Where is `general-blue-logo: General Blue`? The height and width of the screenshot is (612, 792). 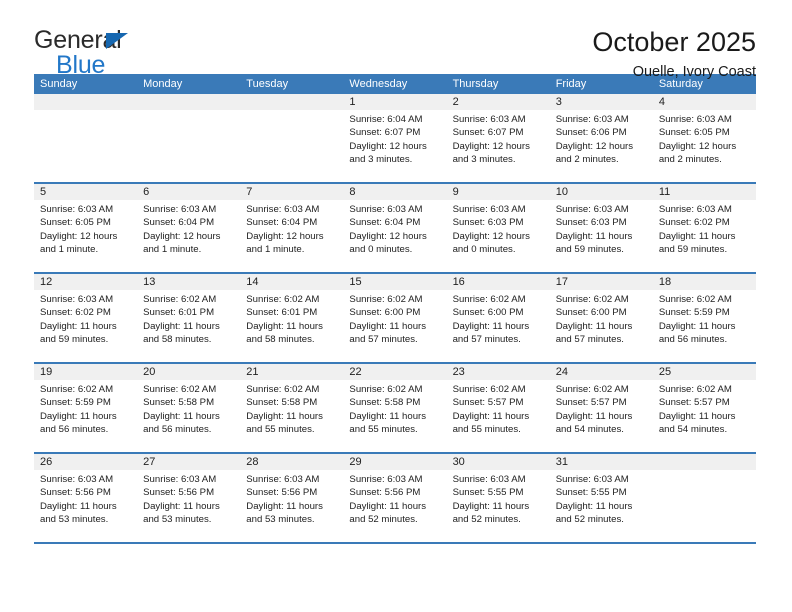
general-blue-logo: General Blue is located at coordinates (94, 55).